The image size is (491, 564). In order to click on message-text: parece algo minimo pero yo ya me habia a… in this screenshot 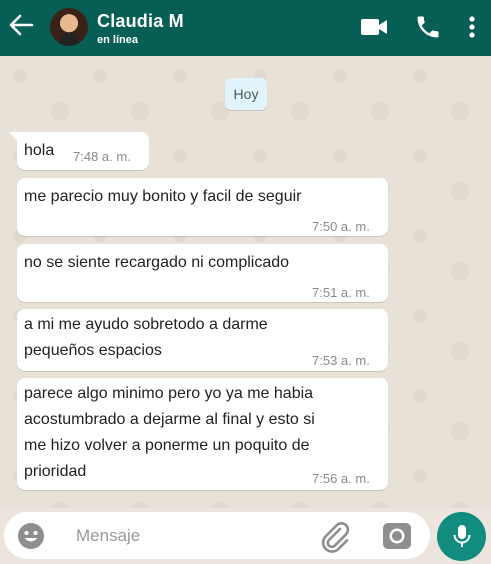, I will do `click(169, 432)`.